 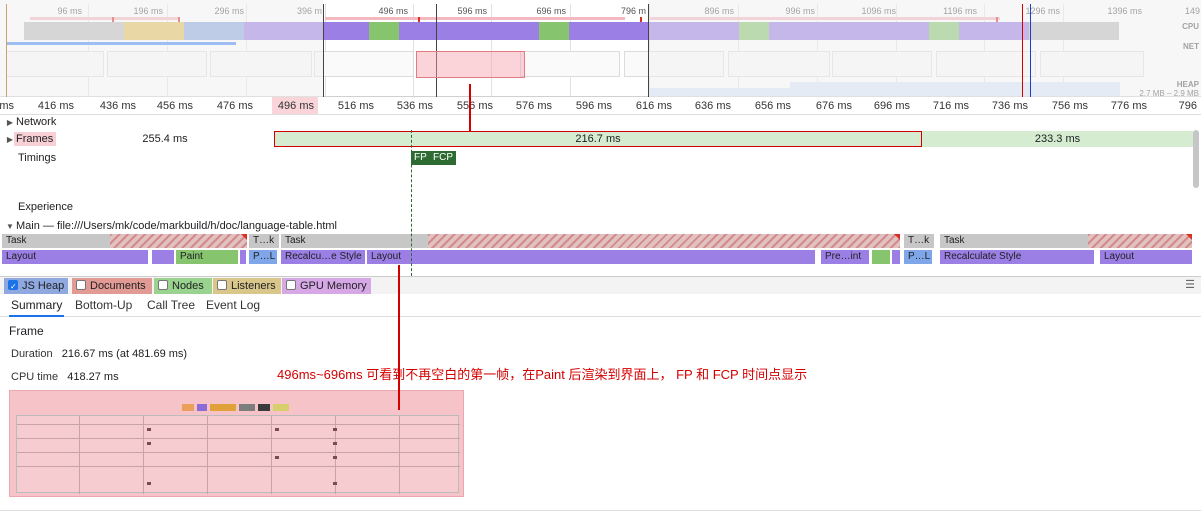 I want to click on listeners-checkbox: Listeners, so click(x=247, y=286).